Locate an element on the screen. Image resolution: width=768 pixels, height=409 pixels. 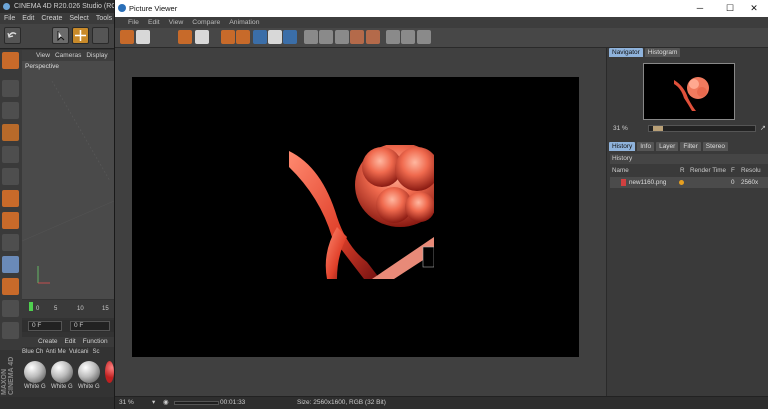
pv-menu-edit: Edit is located at coordinates (154, 22).